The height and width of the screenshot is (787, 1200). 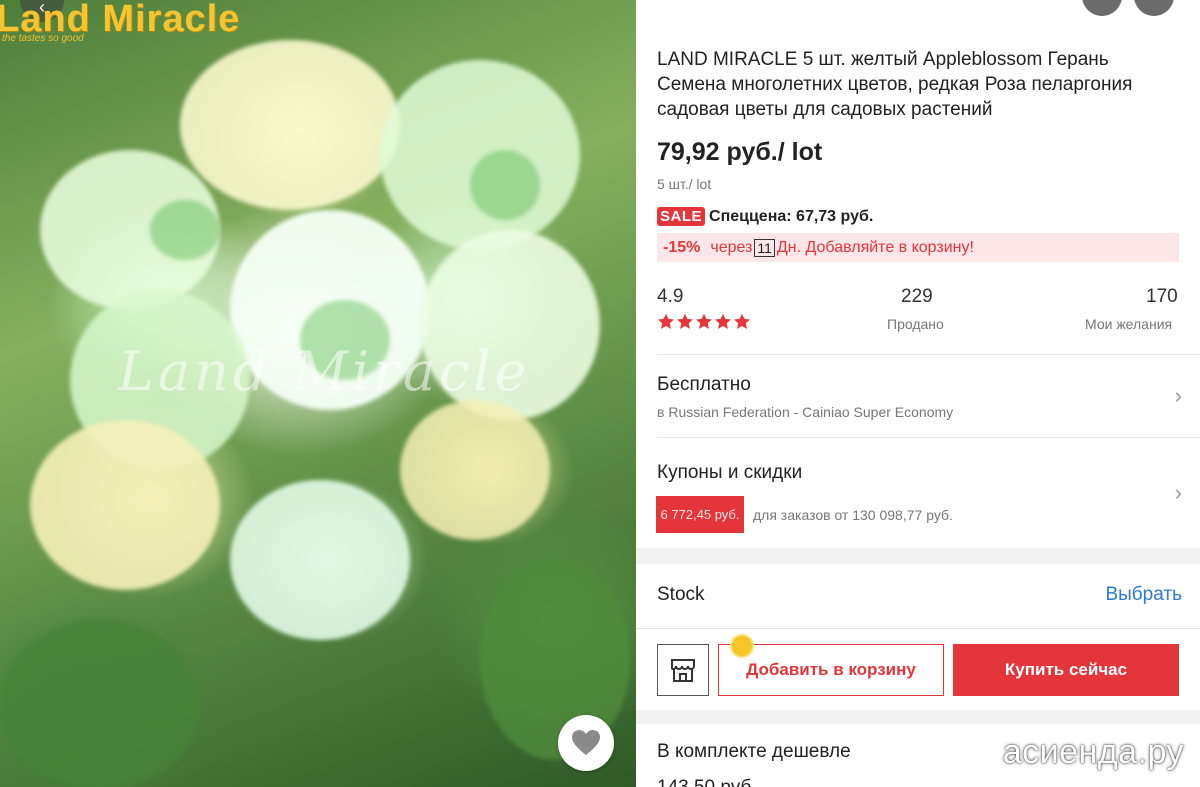 What do you see at coordinates (670, 296) in the screenshot?
I see `rating-value: 4.9` at bounding box center [670, 296].